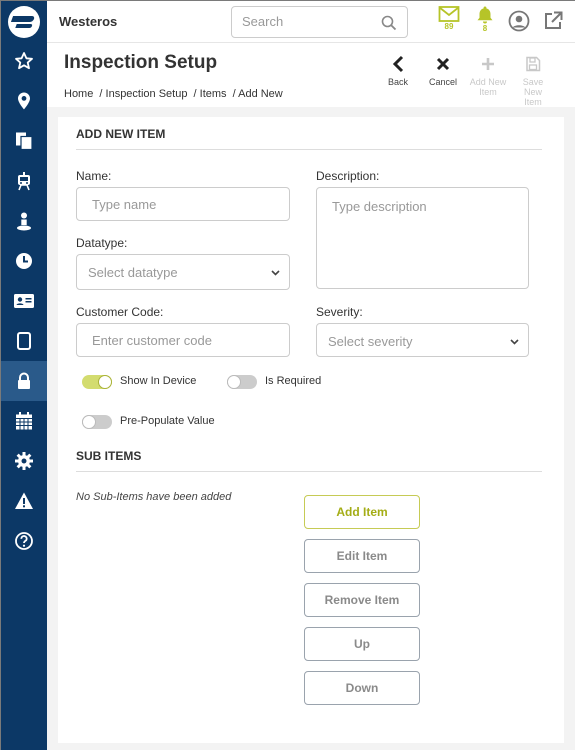 The width and height of the screenshot is (575, 750). I want to click on bell-icon, so click(485, 15).